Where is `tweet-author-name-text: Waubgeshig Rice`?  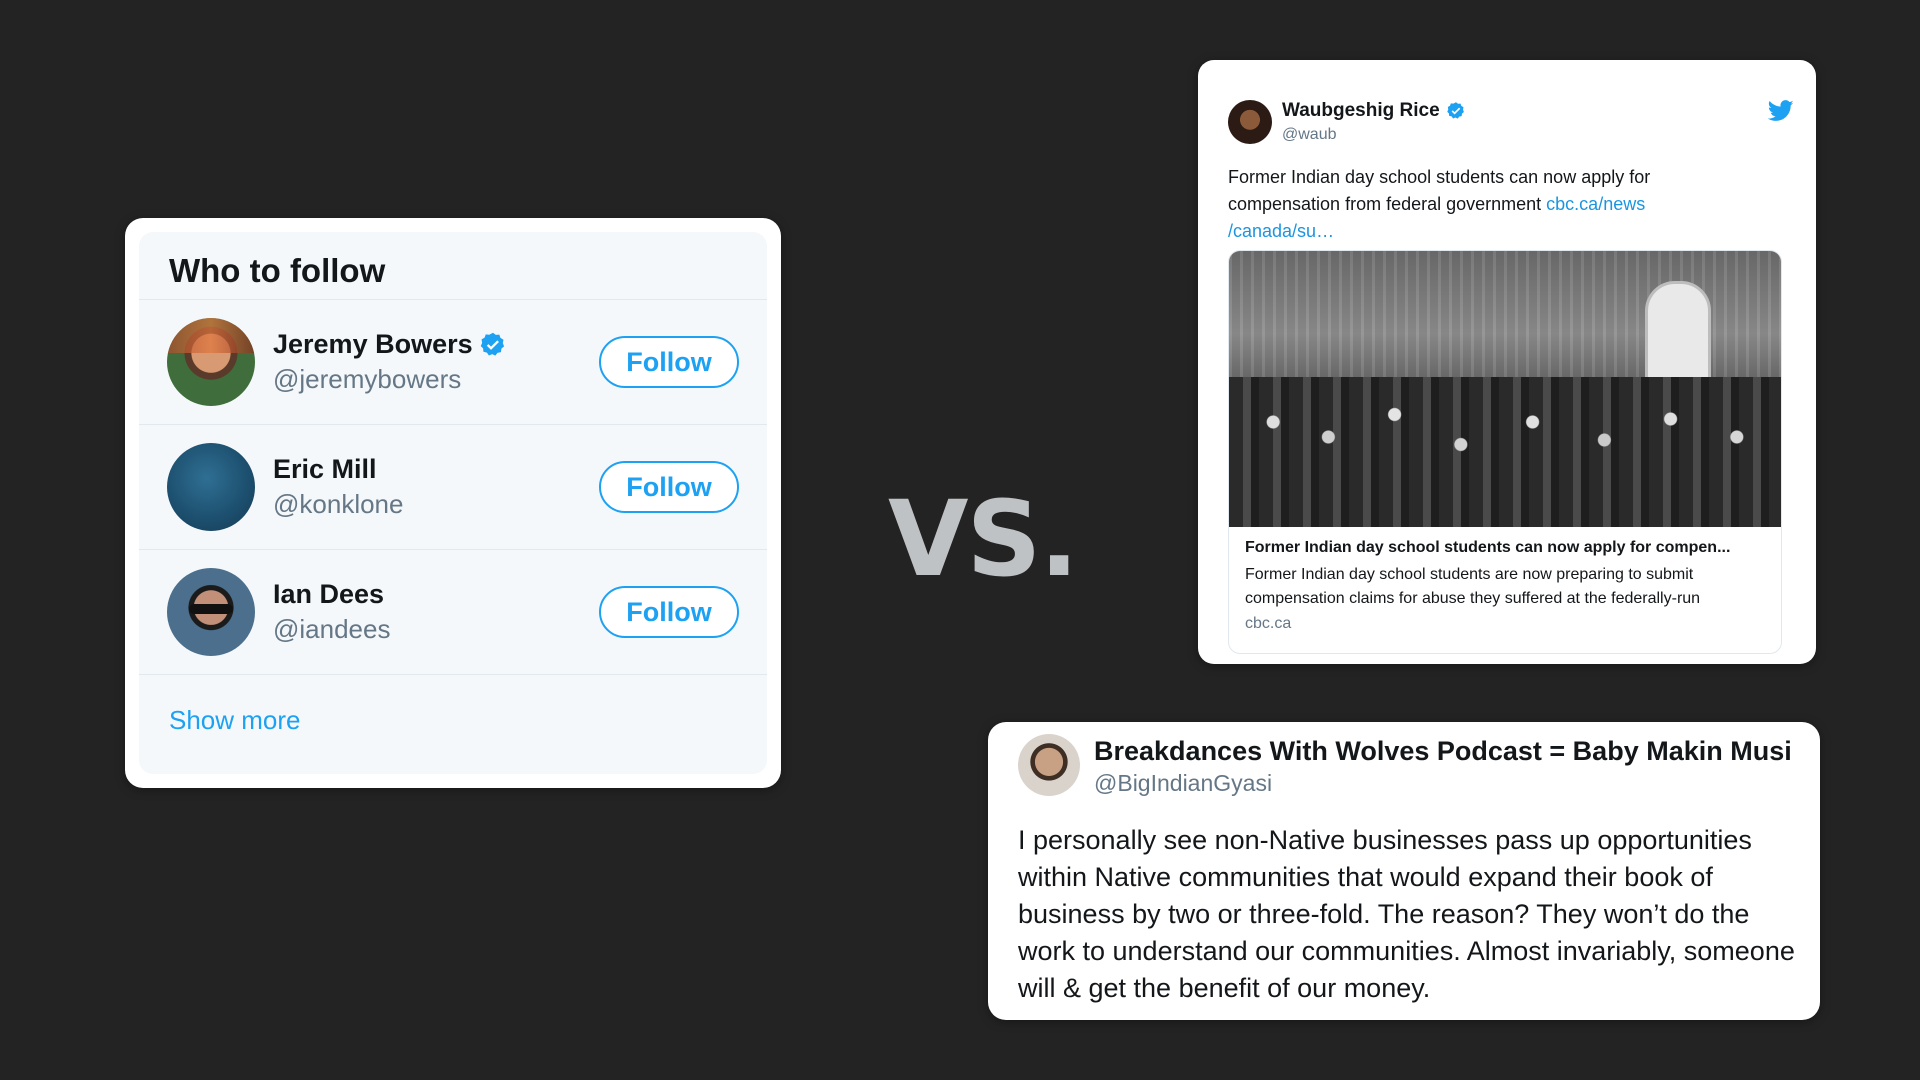 tweet-author-name-text: Waubgeshig Rice is located at coordinates (1361, 111).